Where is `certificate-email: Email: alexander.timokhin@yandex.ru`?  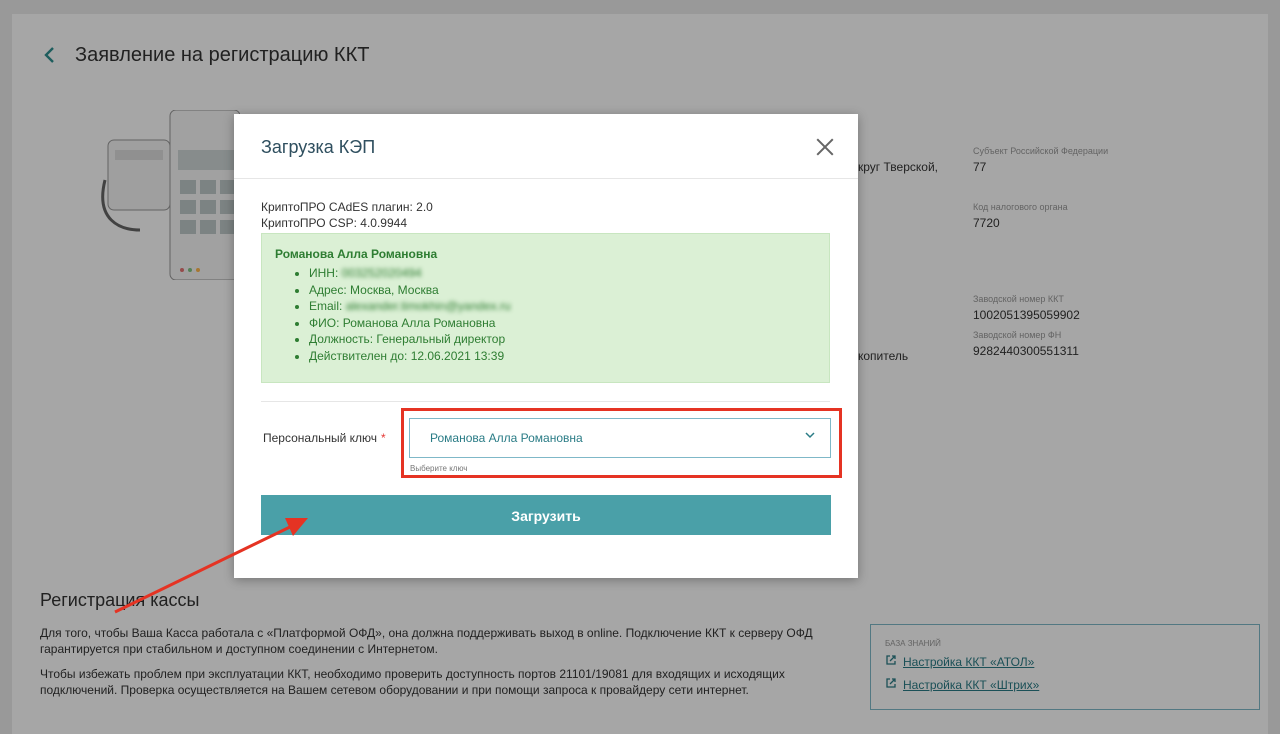
certificate-email: Email: alexander.timokhin@yandex.ru is located at coordinates (410, 306).